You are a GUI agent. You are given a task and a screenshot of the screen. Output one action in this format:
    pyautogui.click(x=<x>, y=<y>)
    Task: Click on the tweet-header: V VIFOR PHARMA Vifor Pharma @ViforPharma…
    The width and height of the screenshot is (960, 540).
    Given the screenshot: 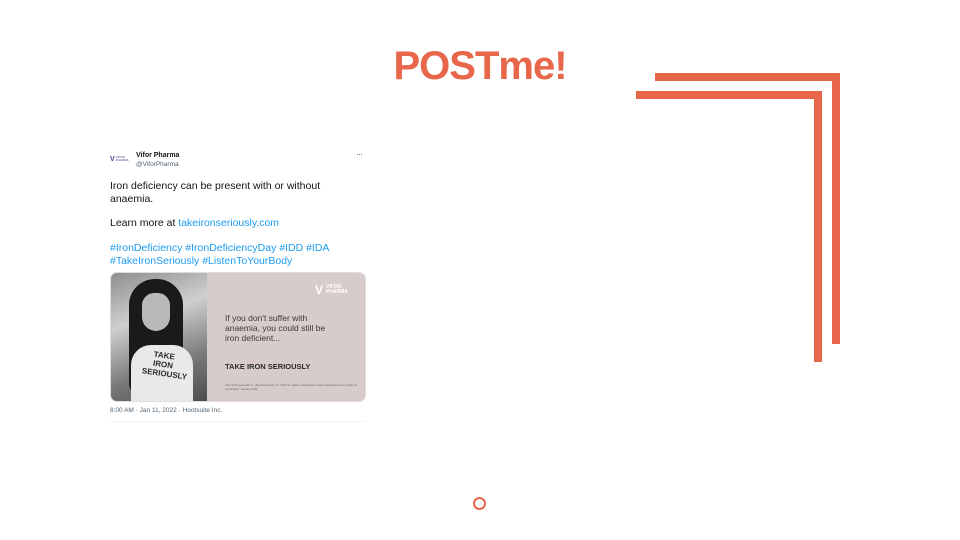 What is the action you would take?
    pyautogui.click(x=237, y=161)
    